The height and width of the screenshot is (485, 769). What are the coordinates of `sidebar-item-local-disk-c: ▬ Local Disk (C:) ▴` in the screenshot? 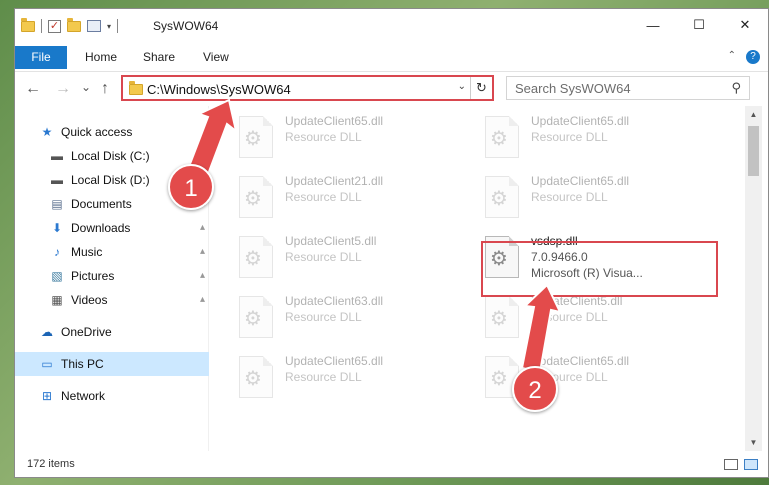 It's located at (112, 156).